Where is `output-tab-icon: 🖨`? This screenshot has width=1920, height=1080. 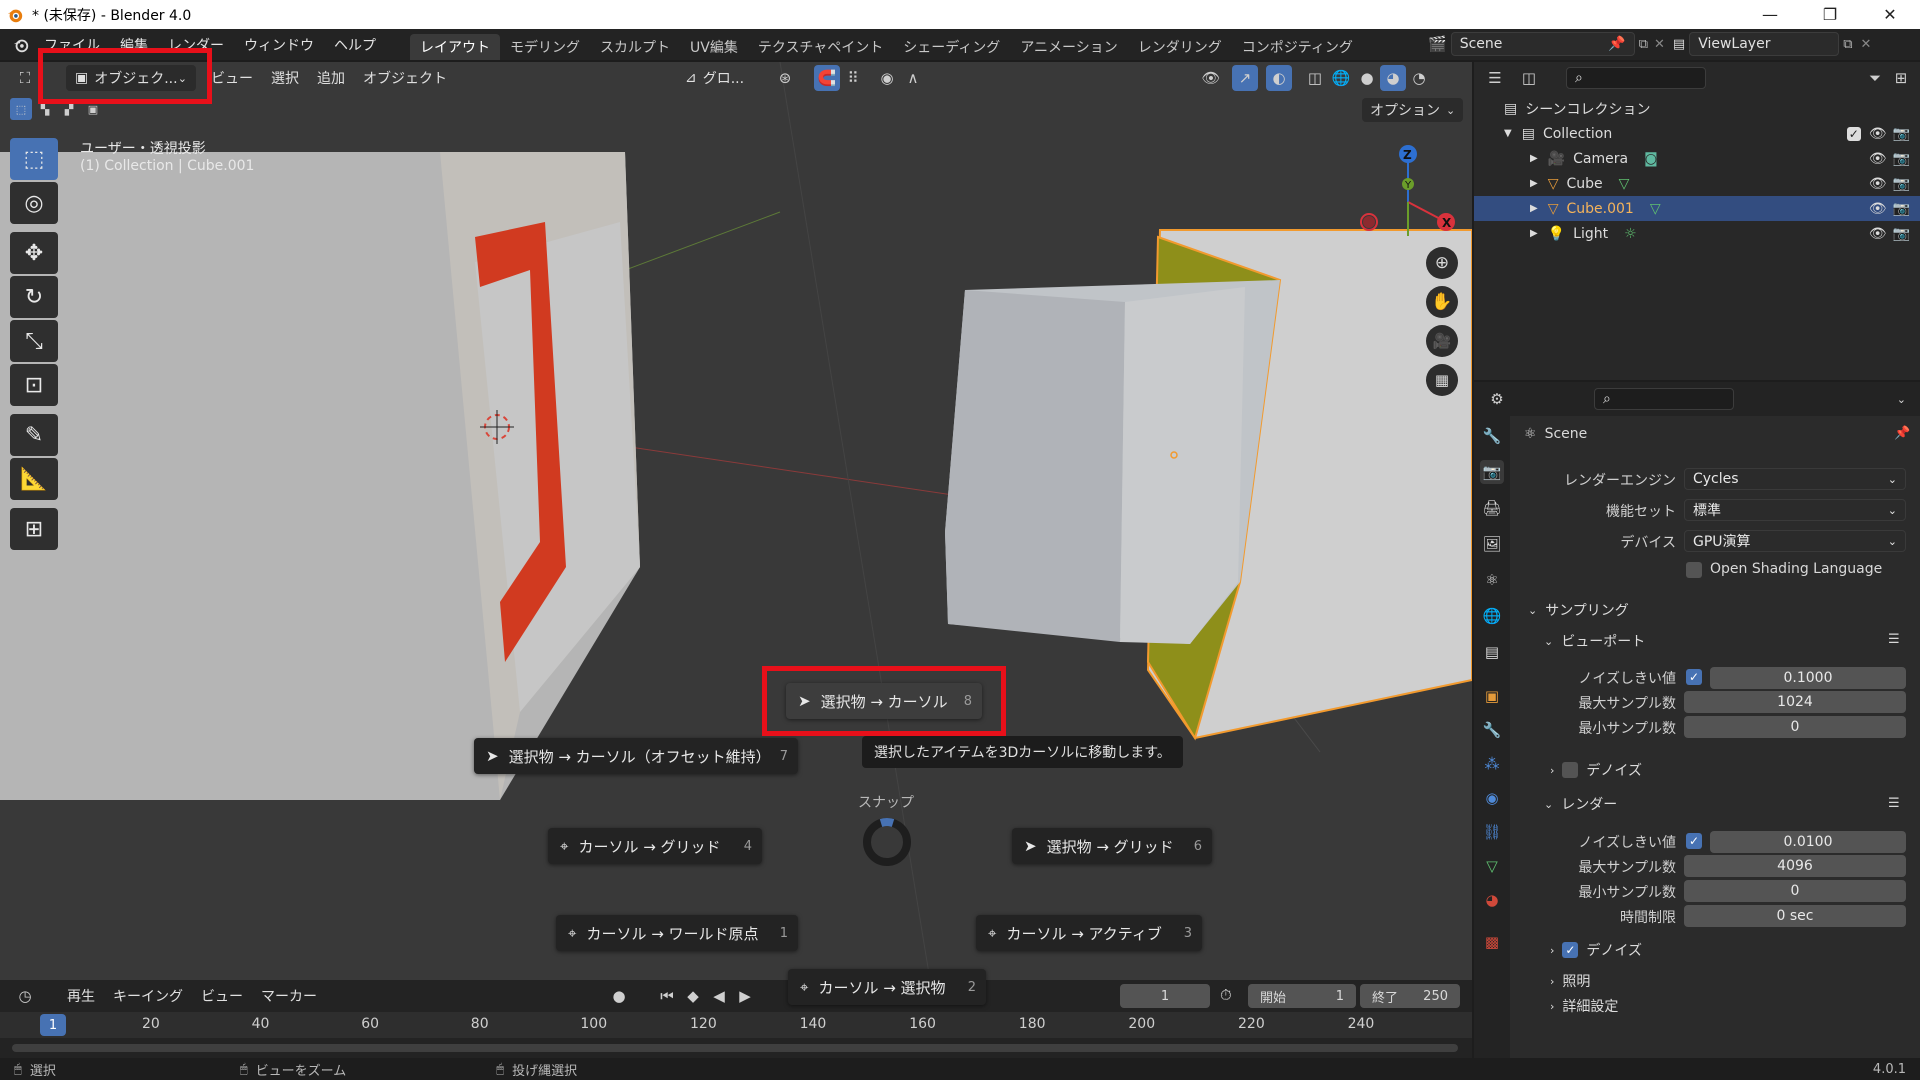
output-tab-icon: 🖨 is located at coordinates (1492, 508).